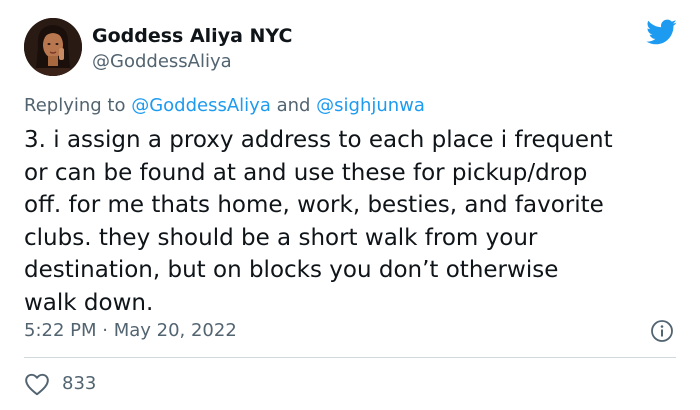  I want to click on replying-to-line: Replying to @GoddessAliya and @sighjunwa, so click(224, 106).